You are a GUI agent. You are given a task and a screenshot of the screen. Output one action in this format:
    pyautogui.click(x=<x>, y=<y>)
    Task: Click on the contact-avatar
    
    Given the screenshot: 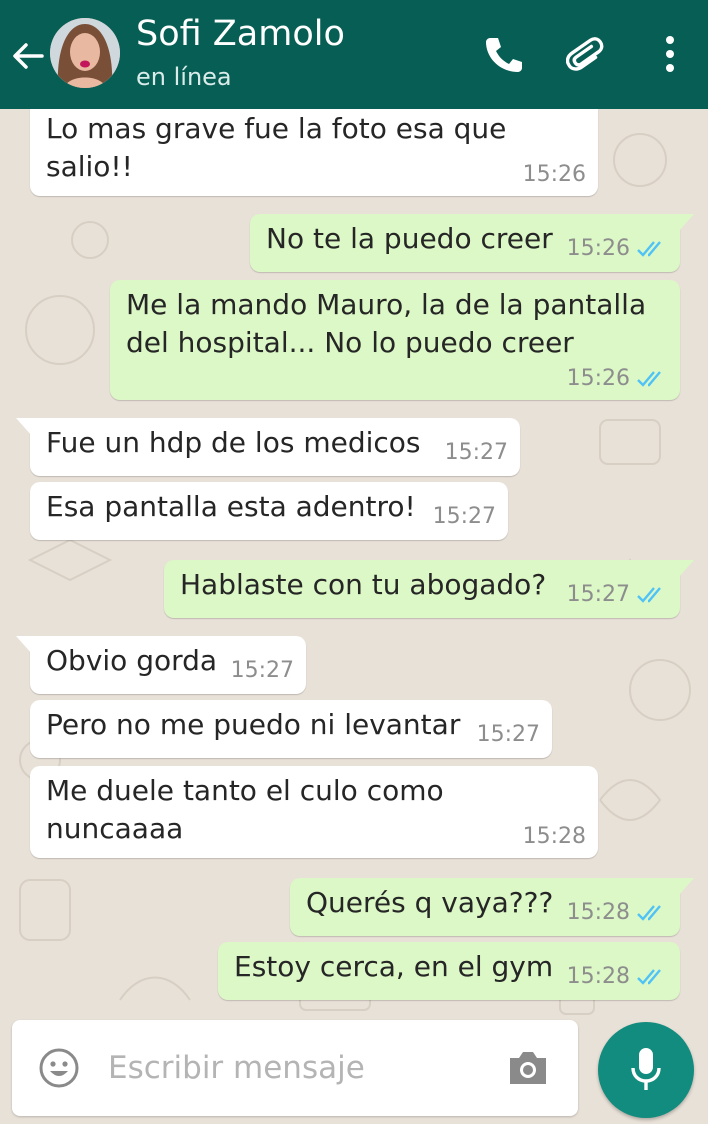 What is the action you would take?
    pyautogui.click(x=85, y=53)
    